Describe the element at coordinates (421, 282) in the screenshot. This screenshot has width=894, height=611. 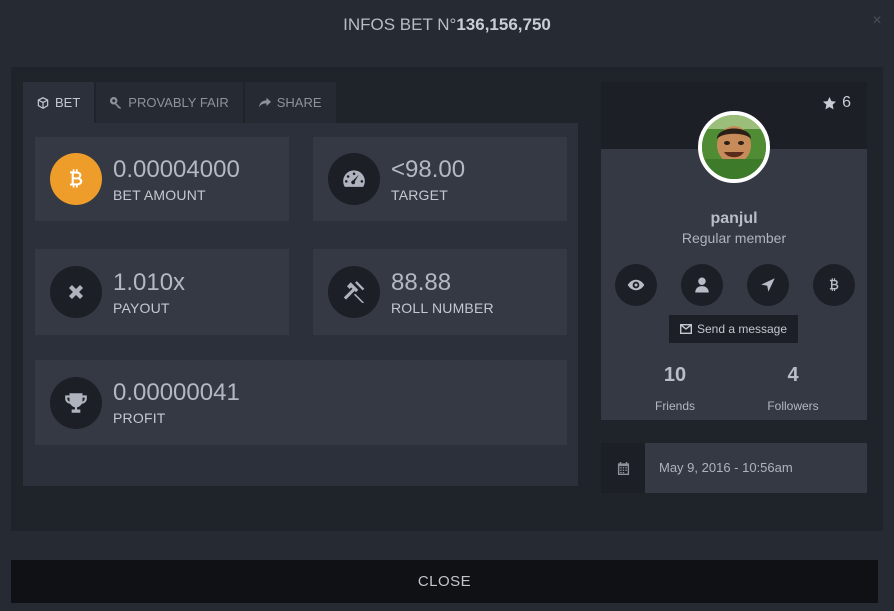
I see `roll-number-value: 88.88` at that location.